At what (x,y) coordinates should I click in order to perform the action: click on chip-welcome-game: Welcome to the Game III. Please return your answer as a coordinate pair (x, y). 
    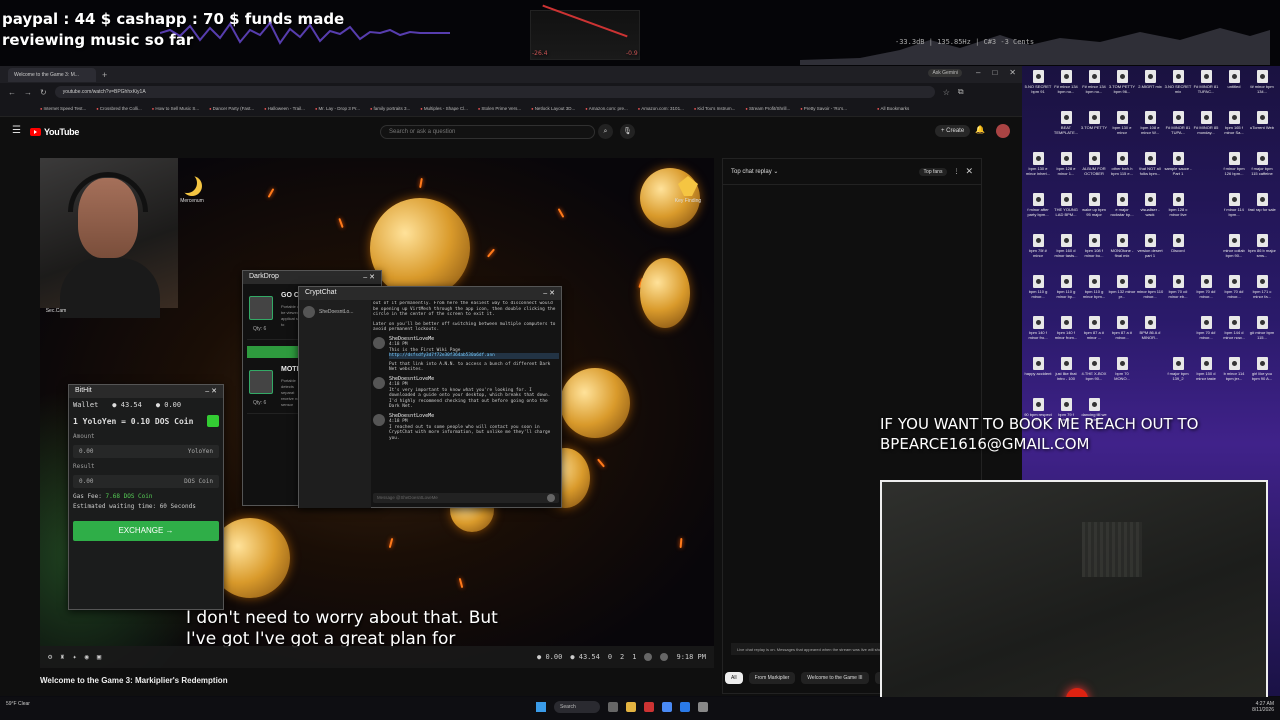
    Looking at the image, I should click on (835, 678).